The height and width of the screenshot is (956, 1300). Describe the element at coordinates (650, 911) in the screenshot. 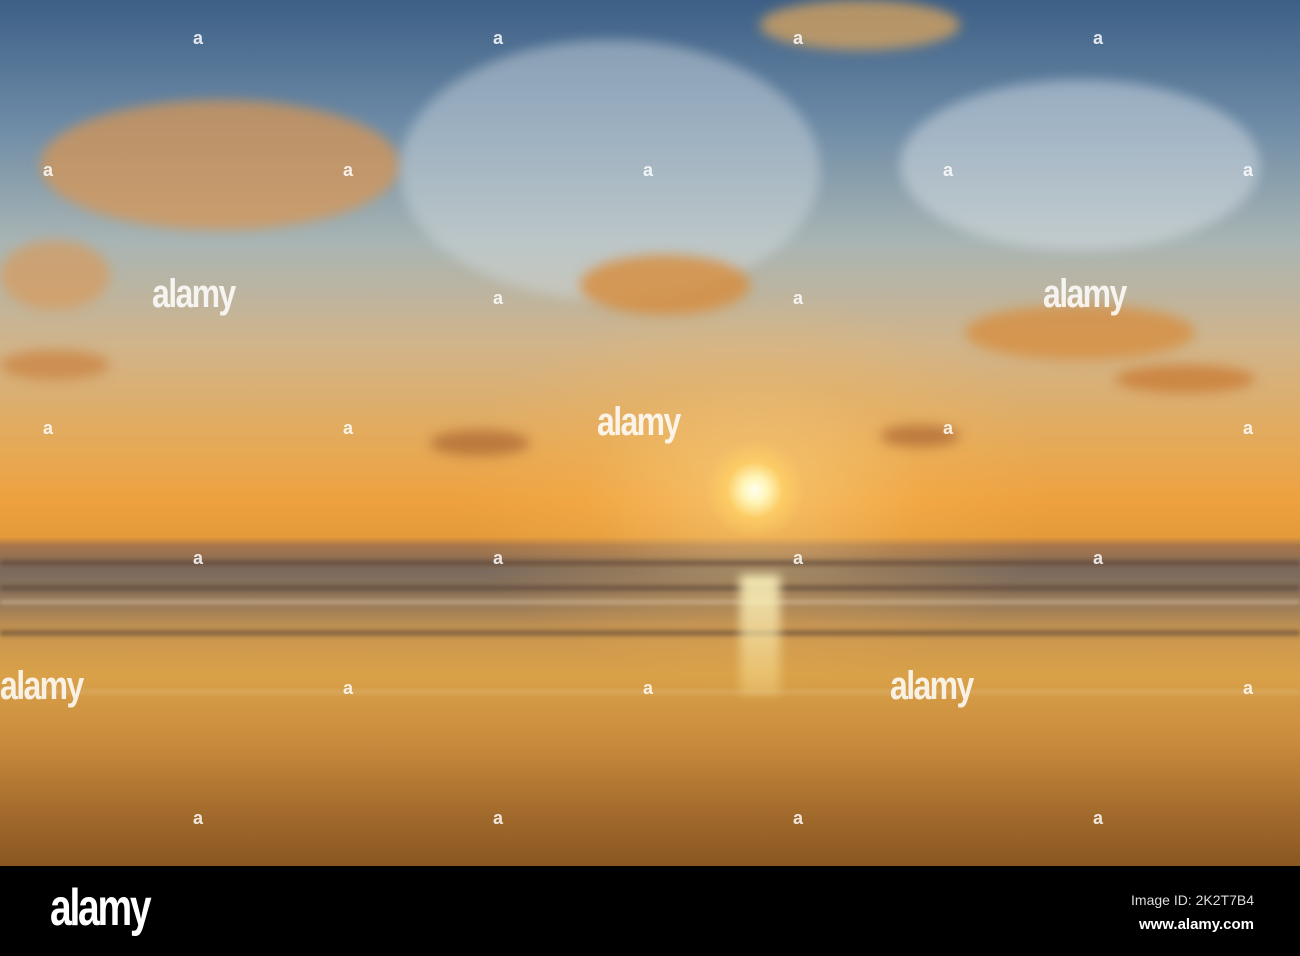

I see `footer-bar: alamy Image ID: 2K2T7B4 www.alamy.com` at that location.